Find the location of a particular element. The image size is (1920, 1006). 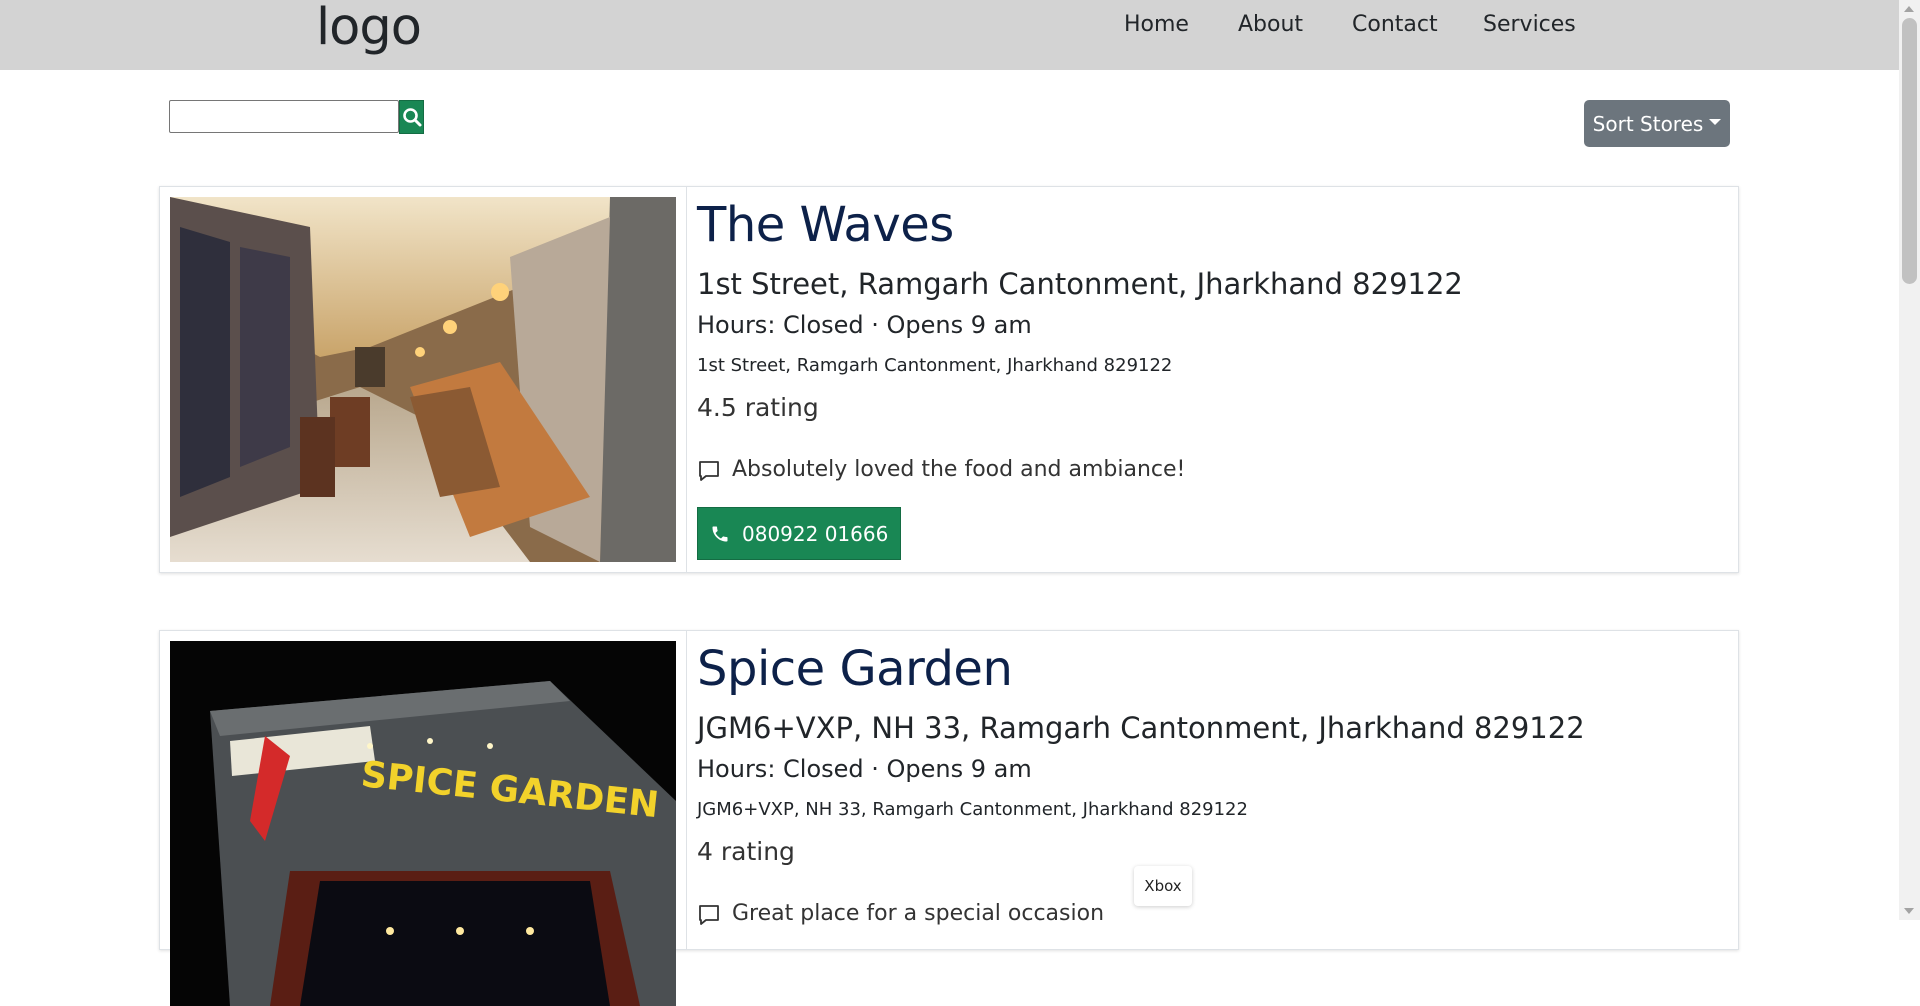

top-navbar: logo Home About Contact Services is located at coordinates (949, 35).